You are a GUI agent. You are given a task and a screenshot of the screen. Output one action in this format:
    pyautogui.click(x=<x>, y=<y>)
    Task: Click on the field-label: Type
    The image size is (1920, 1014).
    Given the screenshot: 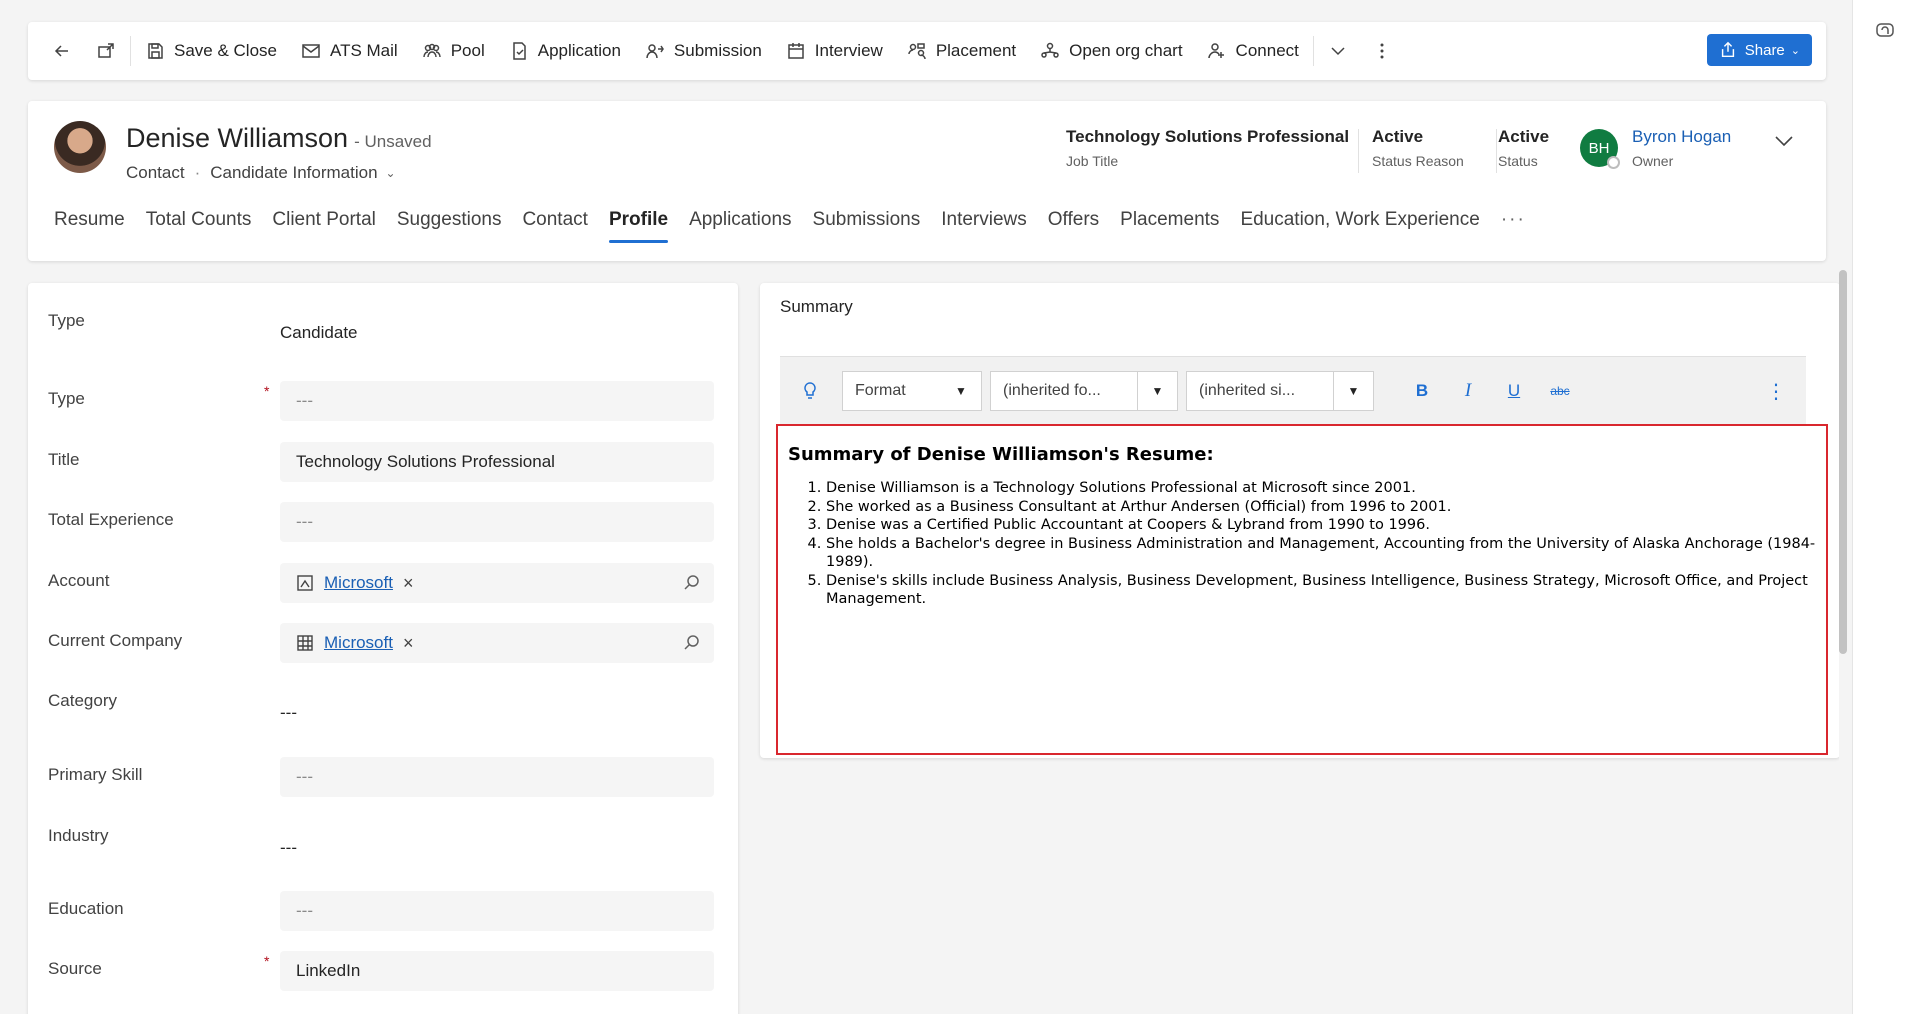 What is the action you would take?
    pyautogui.click(x=66, y=398)
    